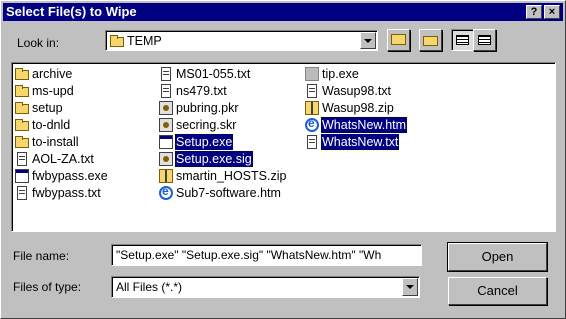  I want to click on open-button: Open, so click(497, 257).